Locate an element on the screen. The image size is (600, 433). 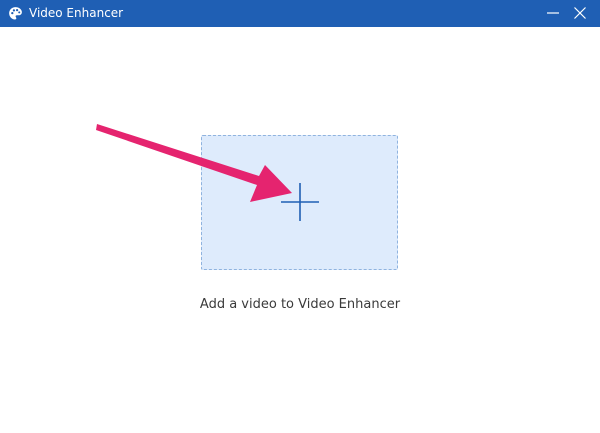
title-bar: Video Enhancer is located at coordinates (300, 13).